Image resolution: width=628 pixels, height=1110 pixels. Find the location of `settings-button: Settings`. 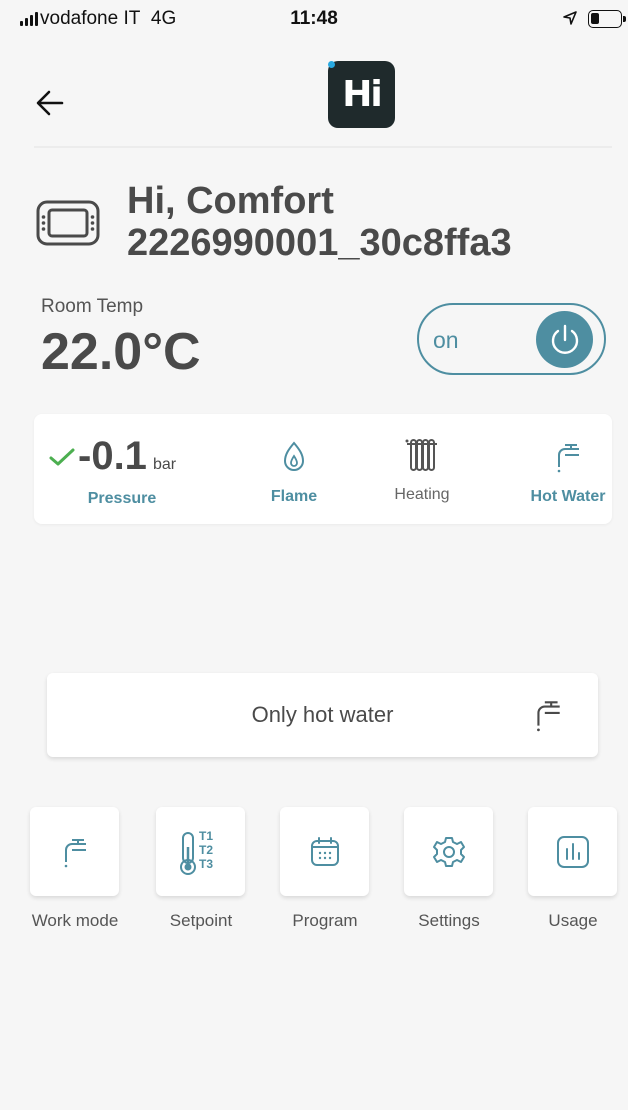

settings-button: Settings is located at coordinates (449, 868).